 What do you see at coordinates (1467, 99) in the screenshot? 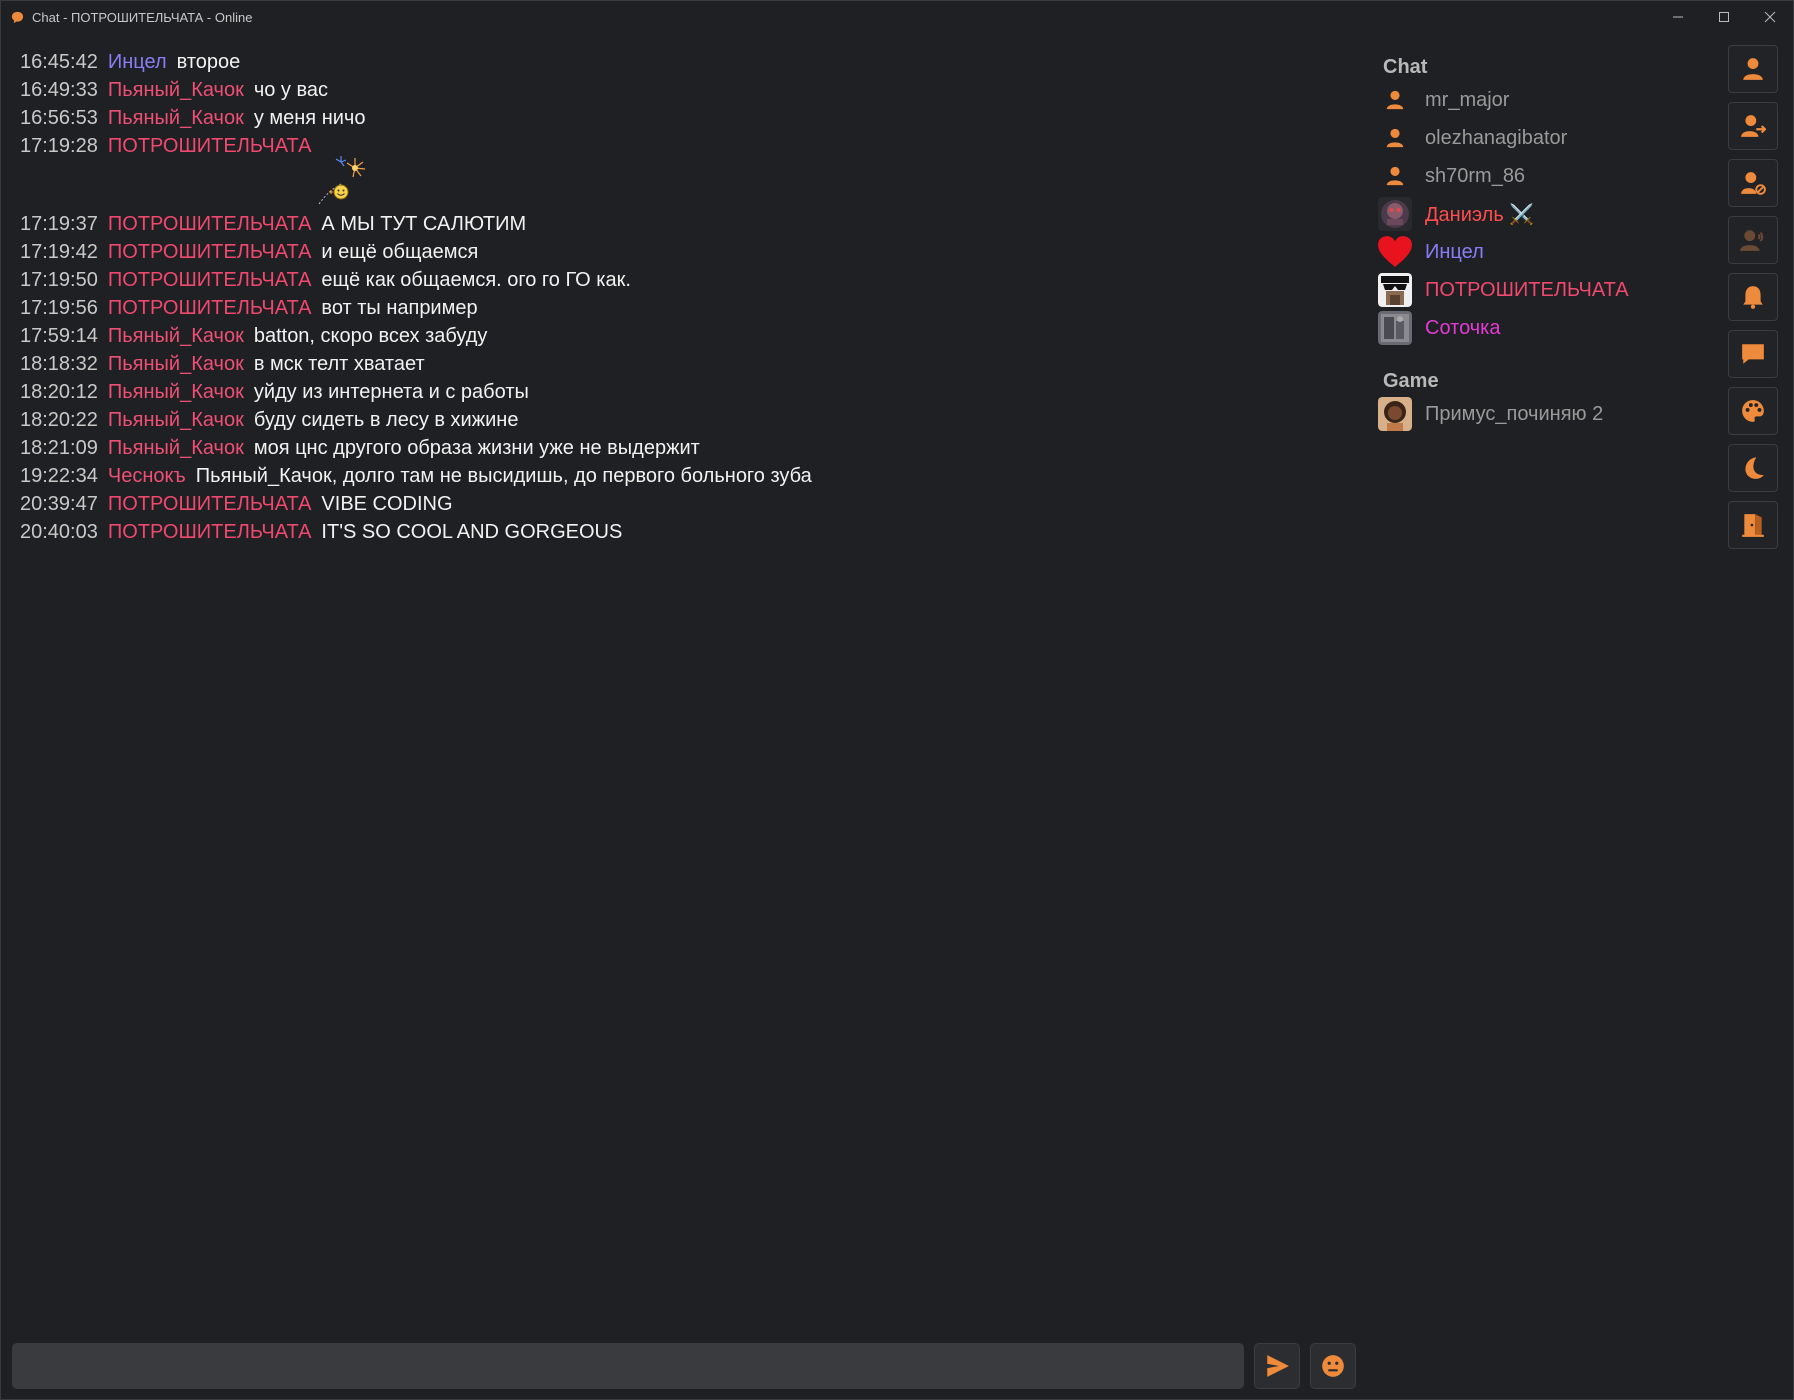
I see `user-name: mr_major` at bounding box center [1467, 99].